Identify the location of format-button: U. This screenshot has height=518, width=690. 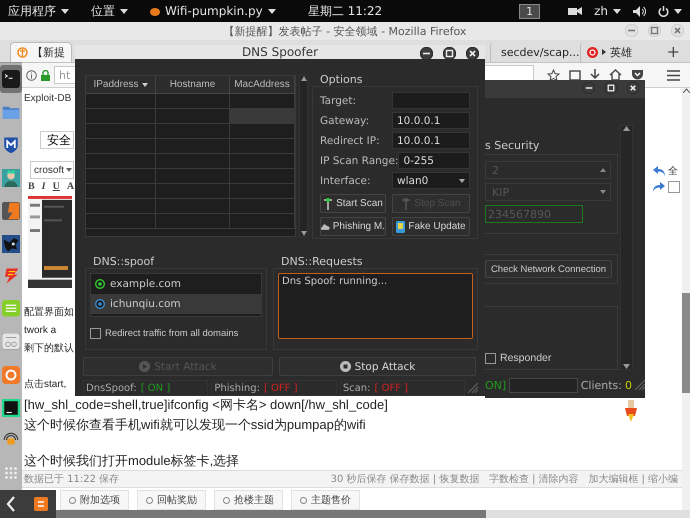
(56, 186).